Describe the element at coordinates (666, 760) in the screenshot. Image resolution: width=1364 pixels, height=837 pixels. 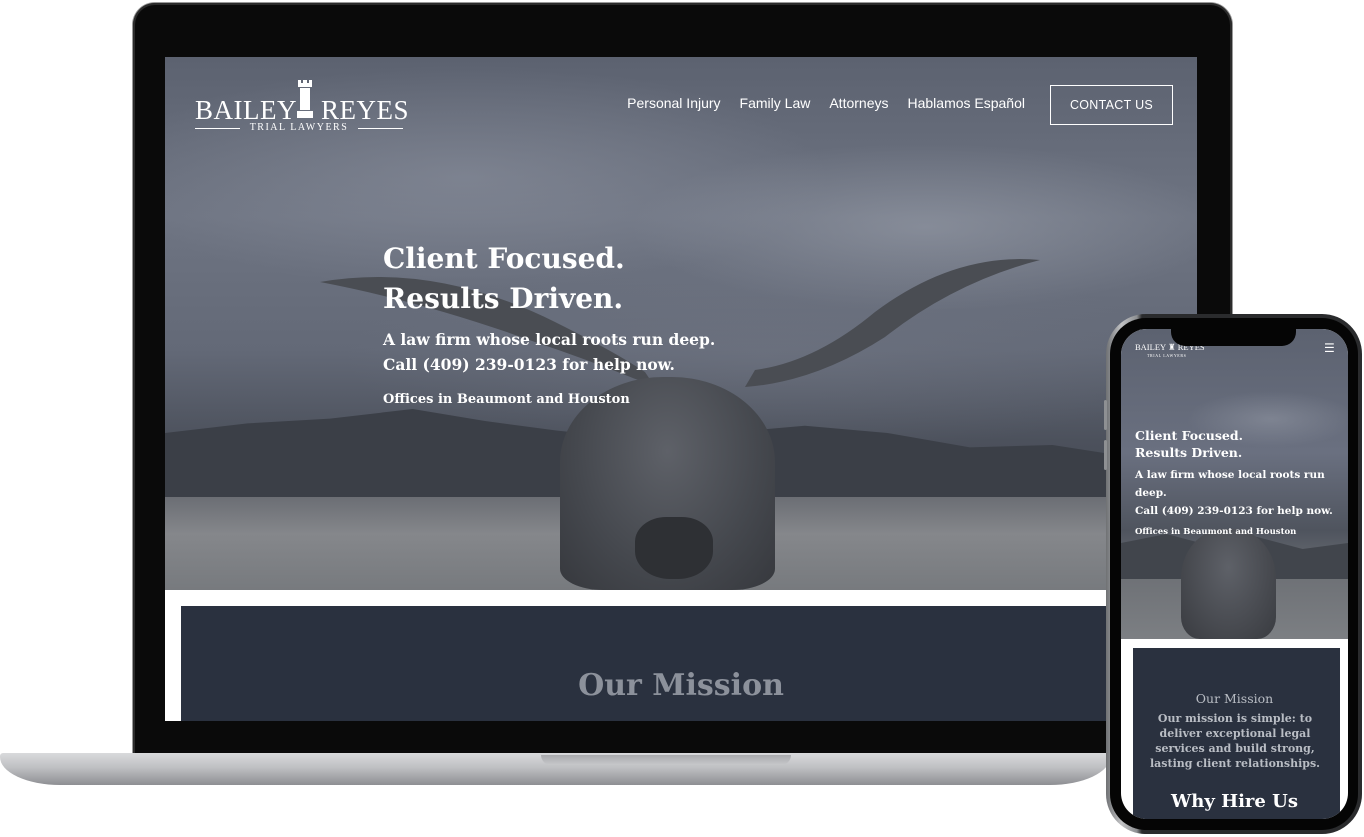
I see `laptop-hinge` at that location.